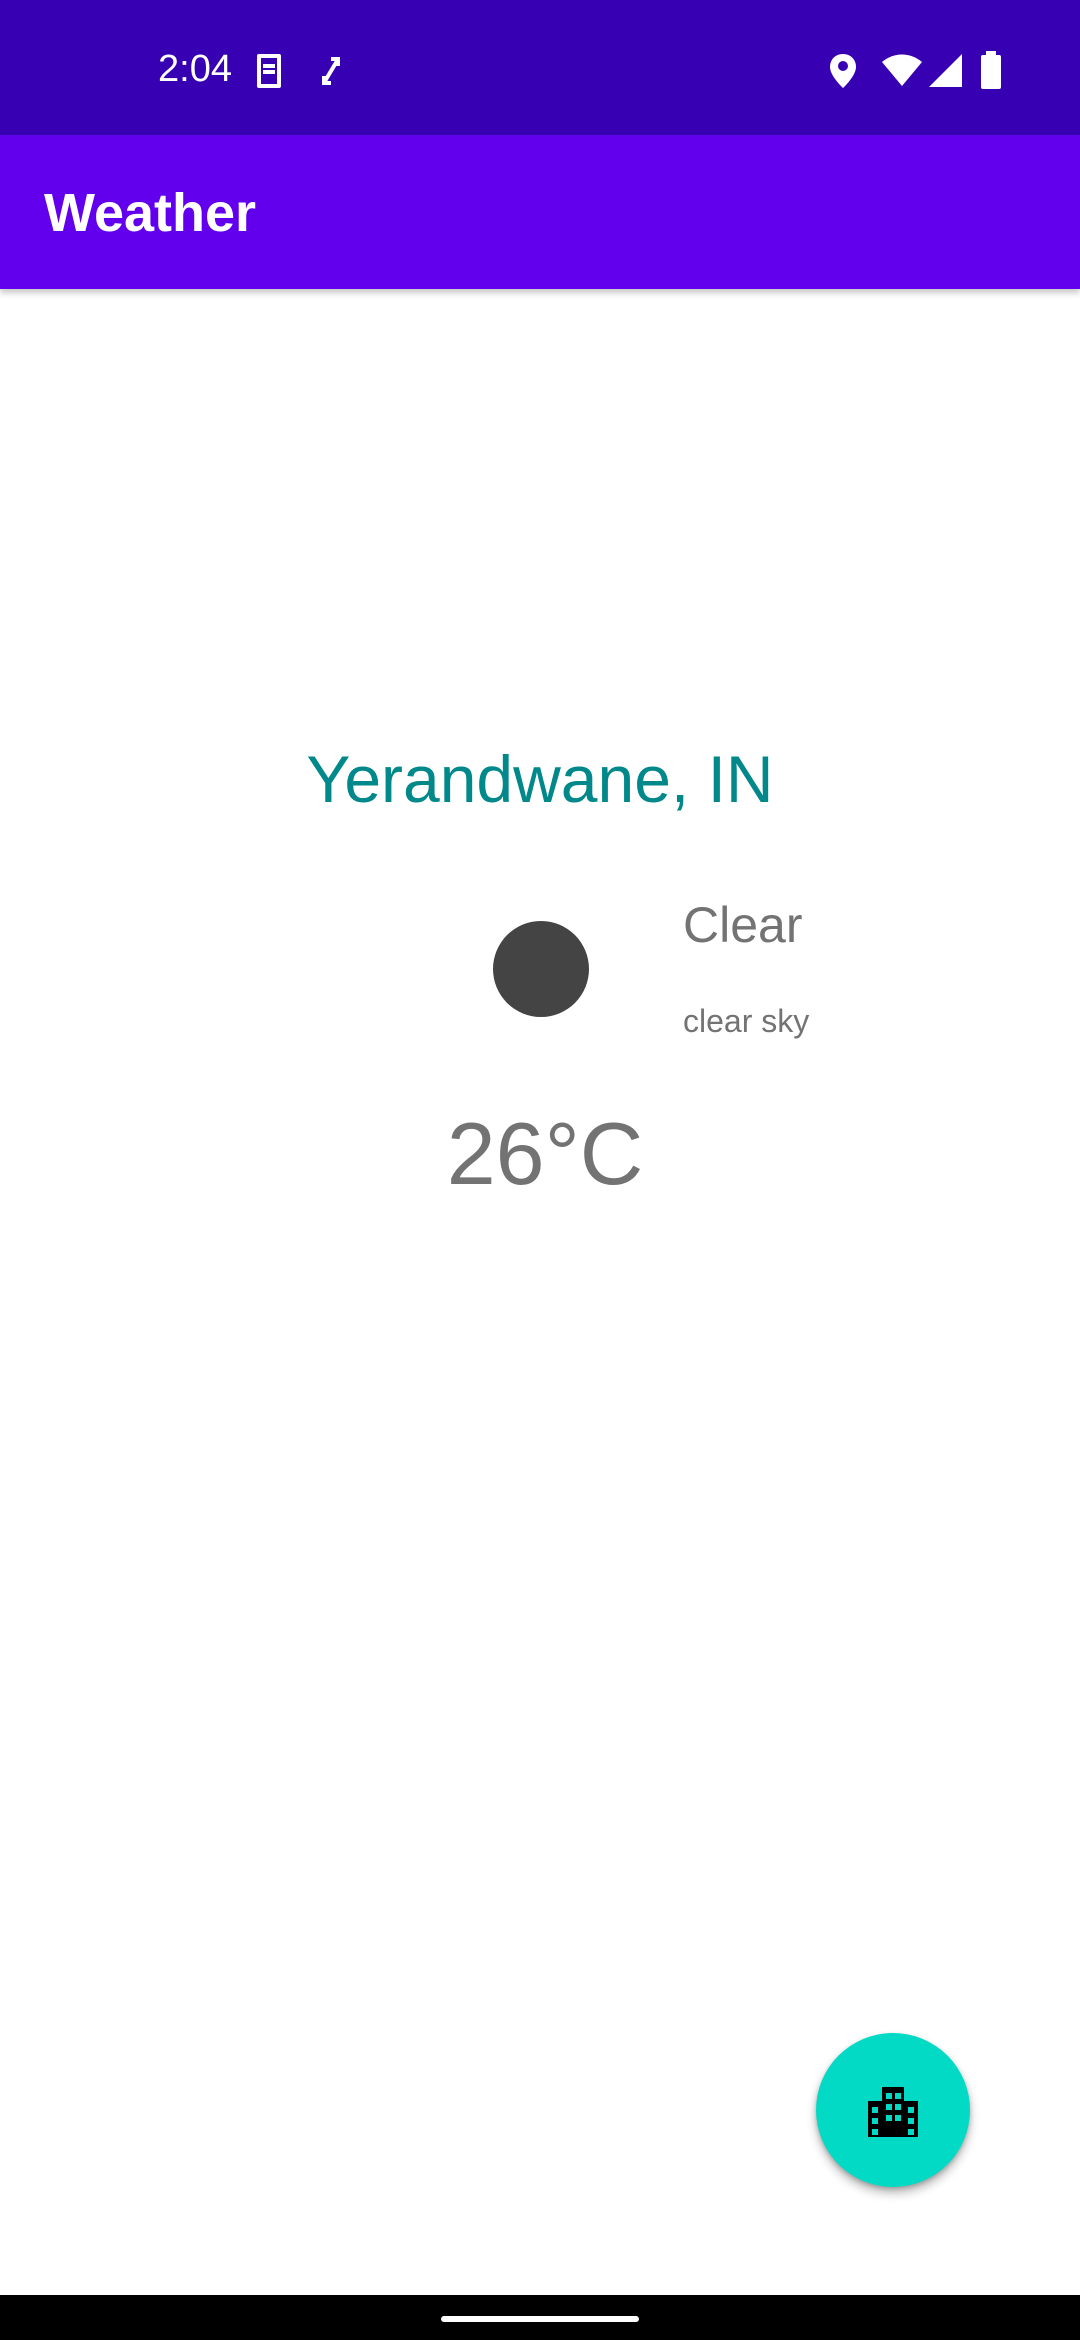  Describe the element at coordinates (541, 969) in the screenshot. I see `weather-condition-icon` at that location.